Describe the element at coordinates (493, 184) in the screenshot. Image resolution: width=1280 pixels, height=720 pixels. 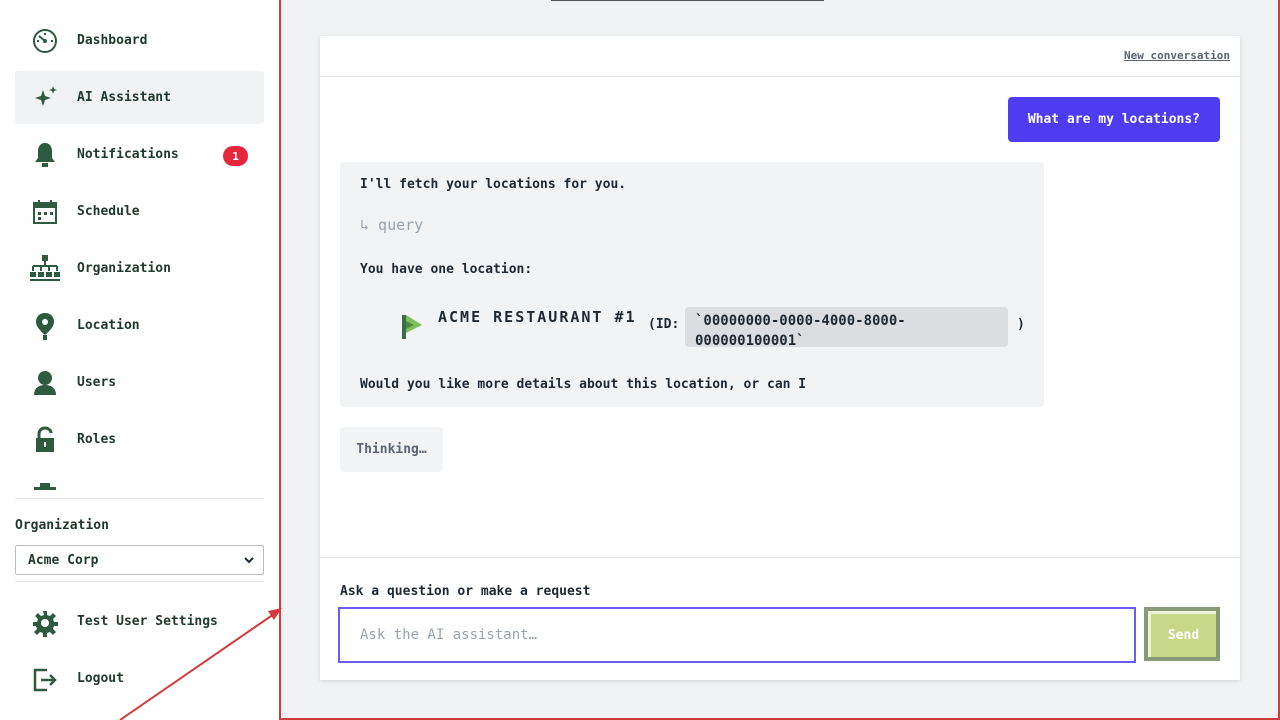
I see `assistant-intro: I'll fetch your locations for you.` at that location.